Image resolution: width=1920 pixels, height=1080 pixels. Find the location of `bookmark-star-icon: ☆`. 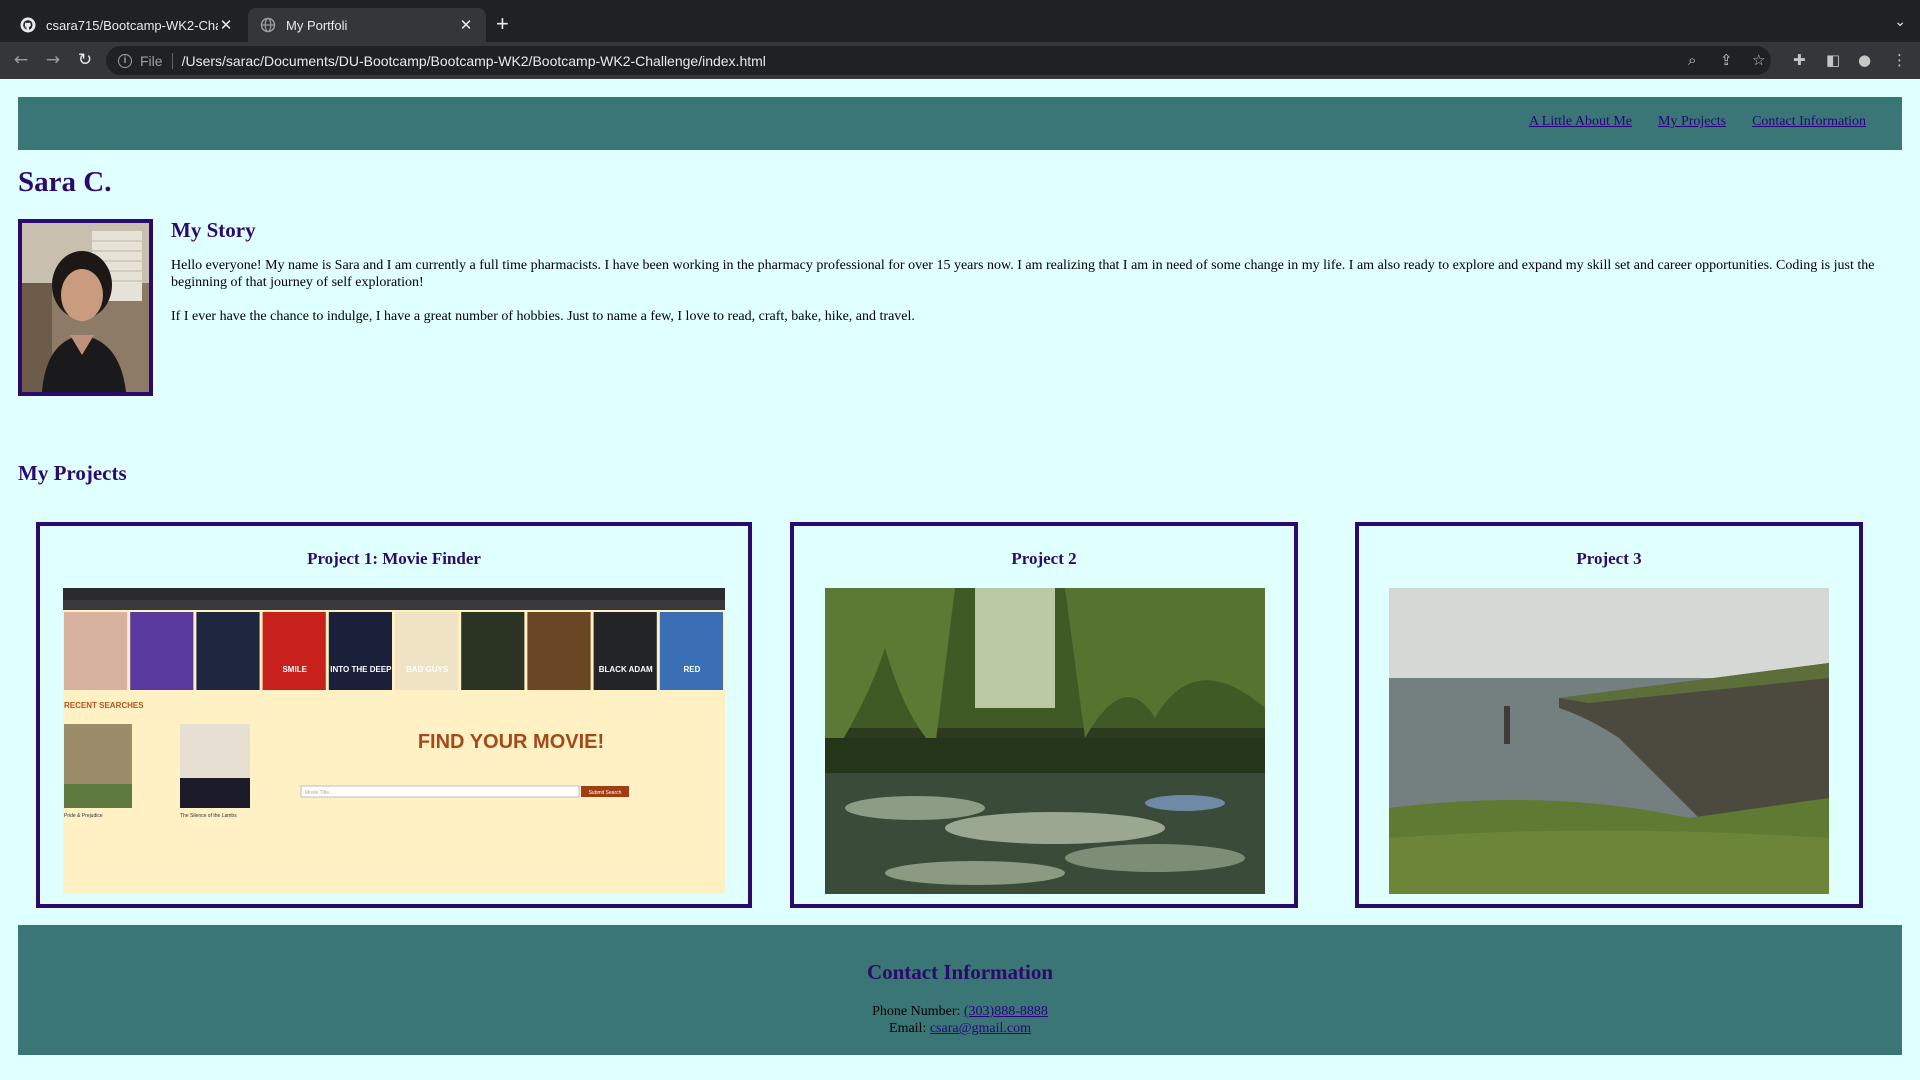

bookmark-star-icon: ☆ is located at coordinates (1758, 60).